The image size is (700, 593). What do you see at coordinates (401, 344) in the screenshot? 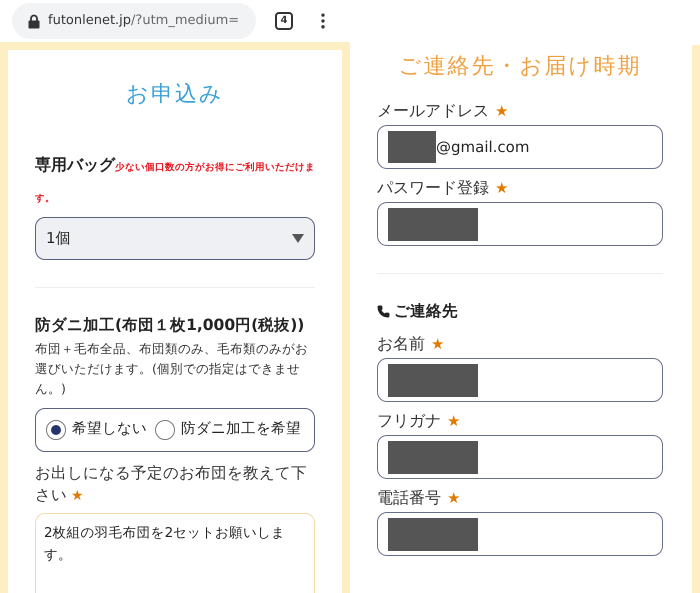
I see `field-label: お名前` at bounding box center [401, 344].